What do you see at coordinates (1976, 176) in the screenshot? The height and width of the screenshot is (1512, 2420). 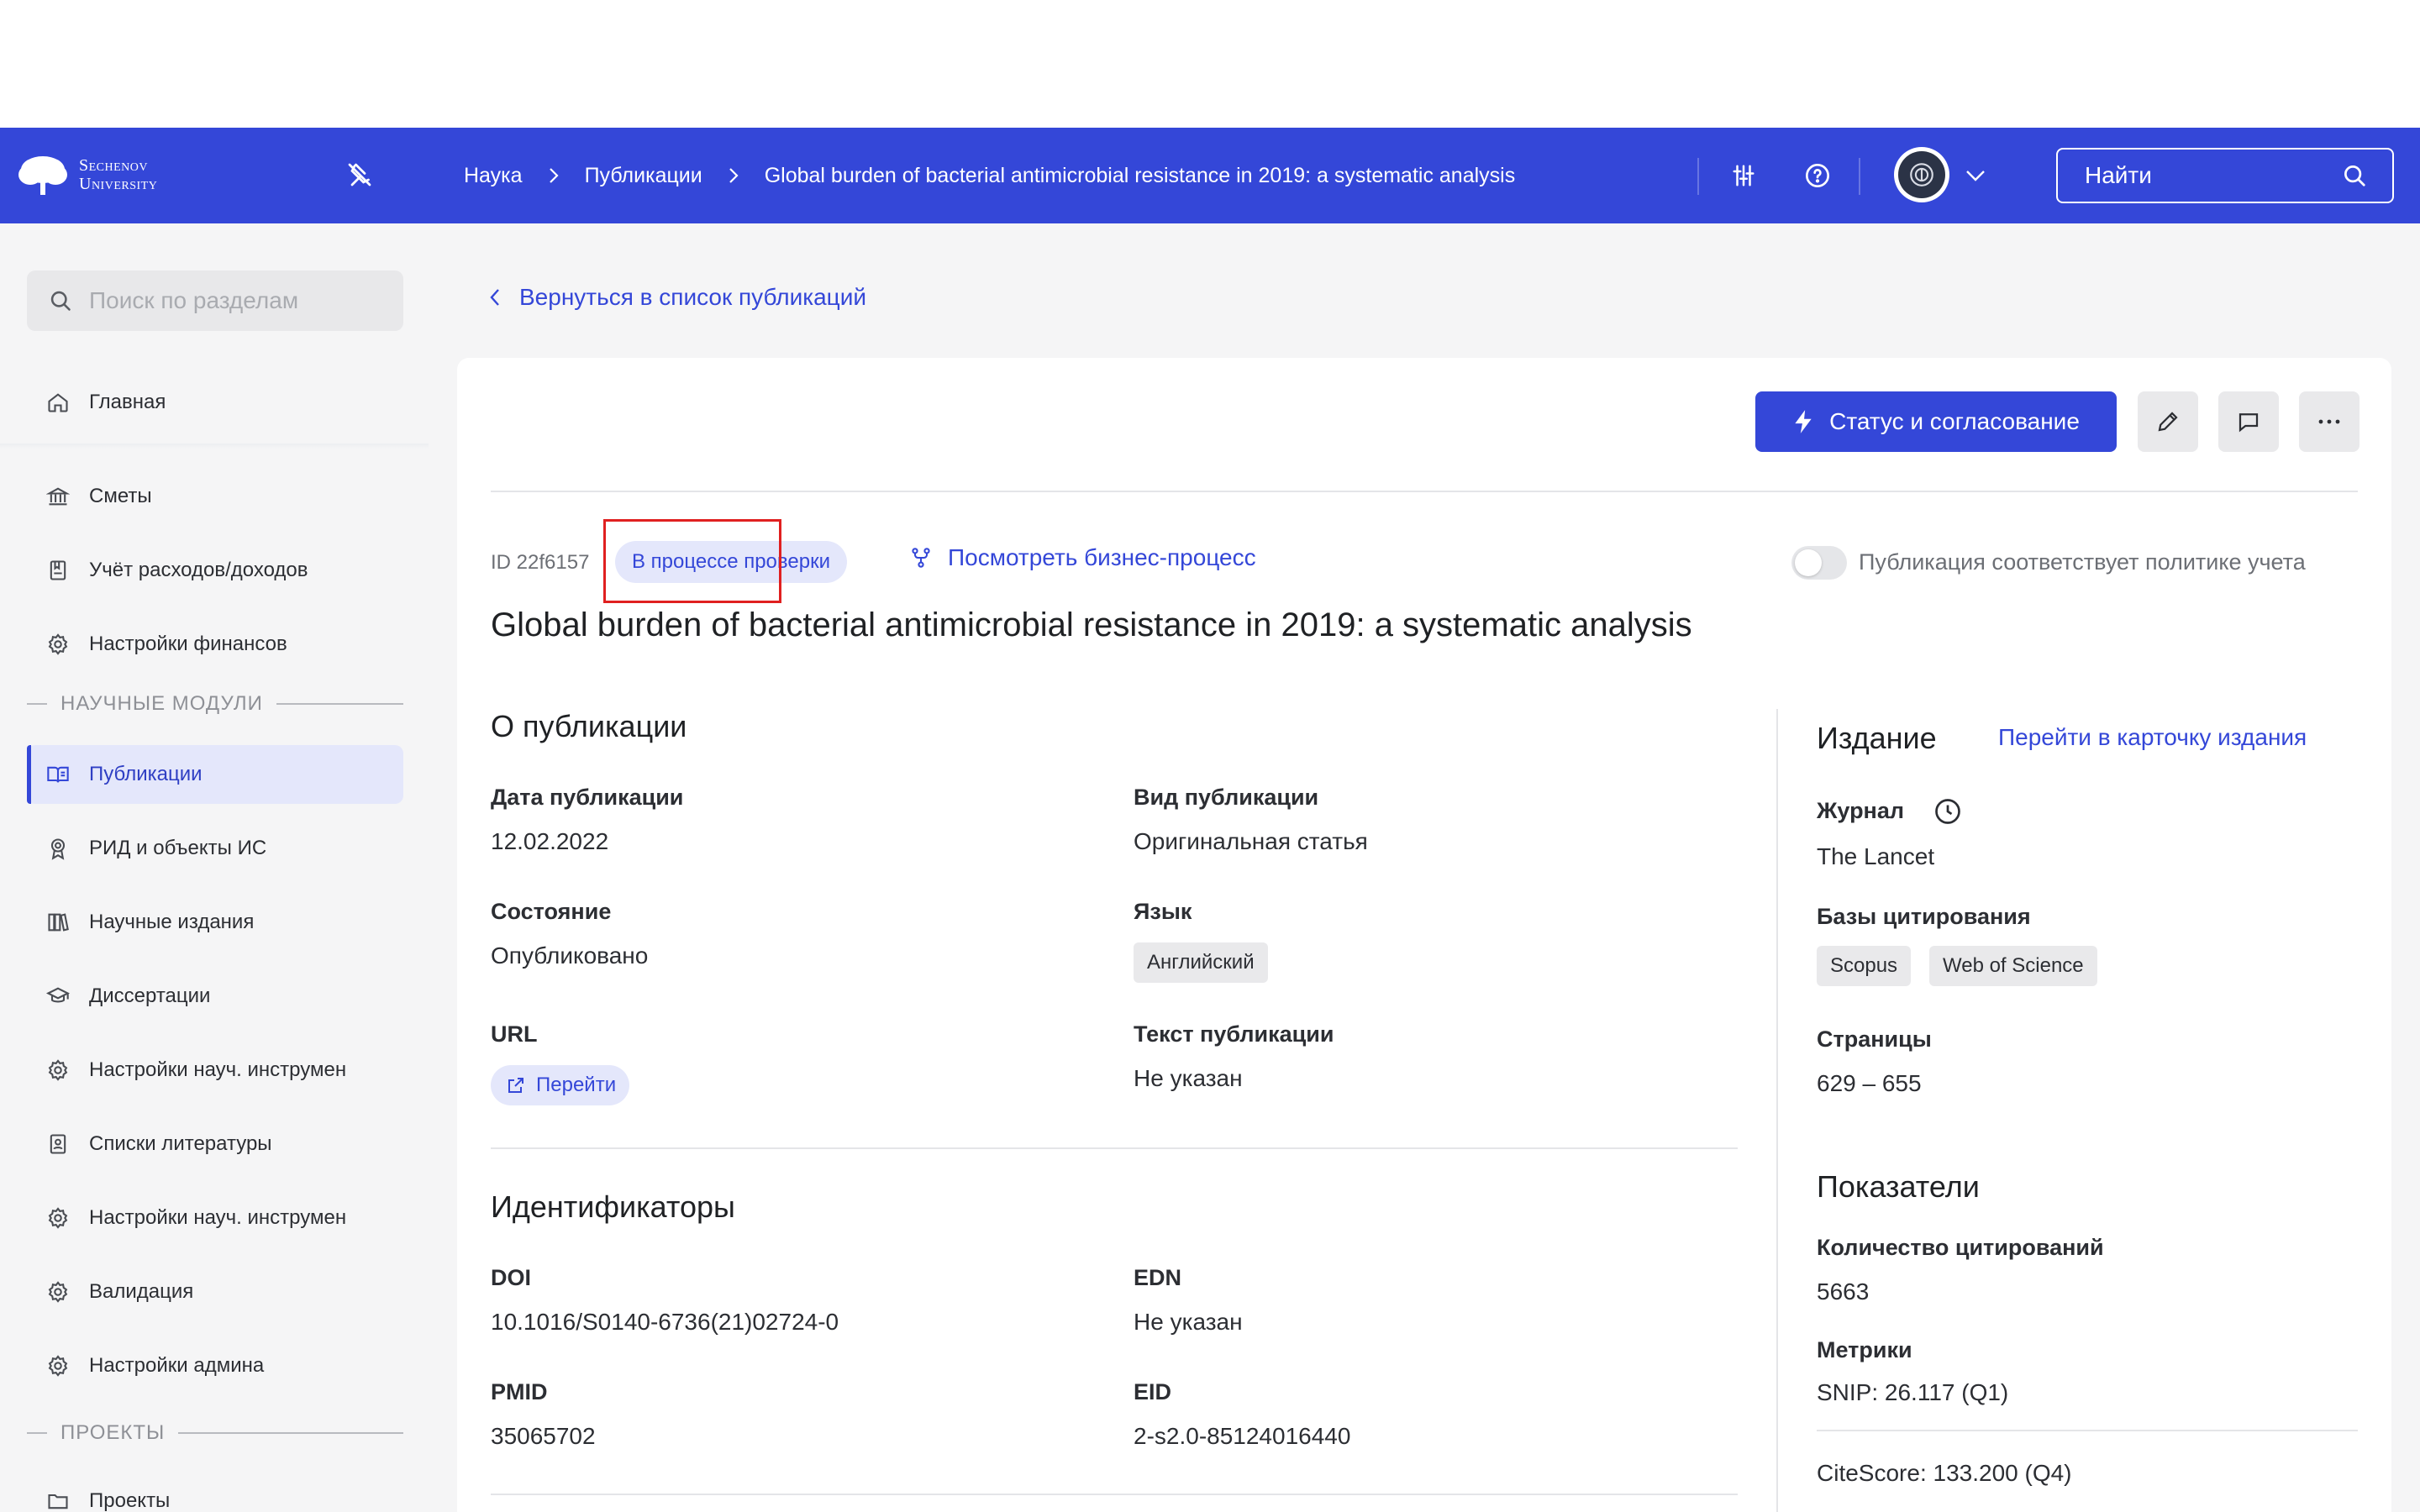 I see `chevron-down-icon` at bounding box center [1976, 176].